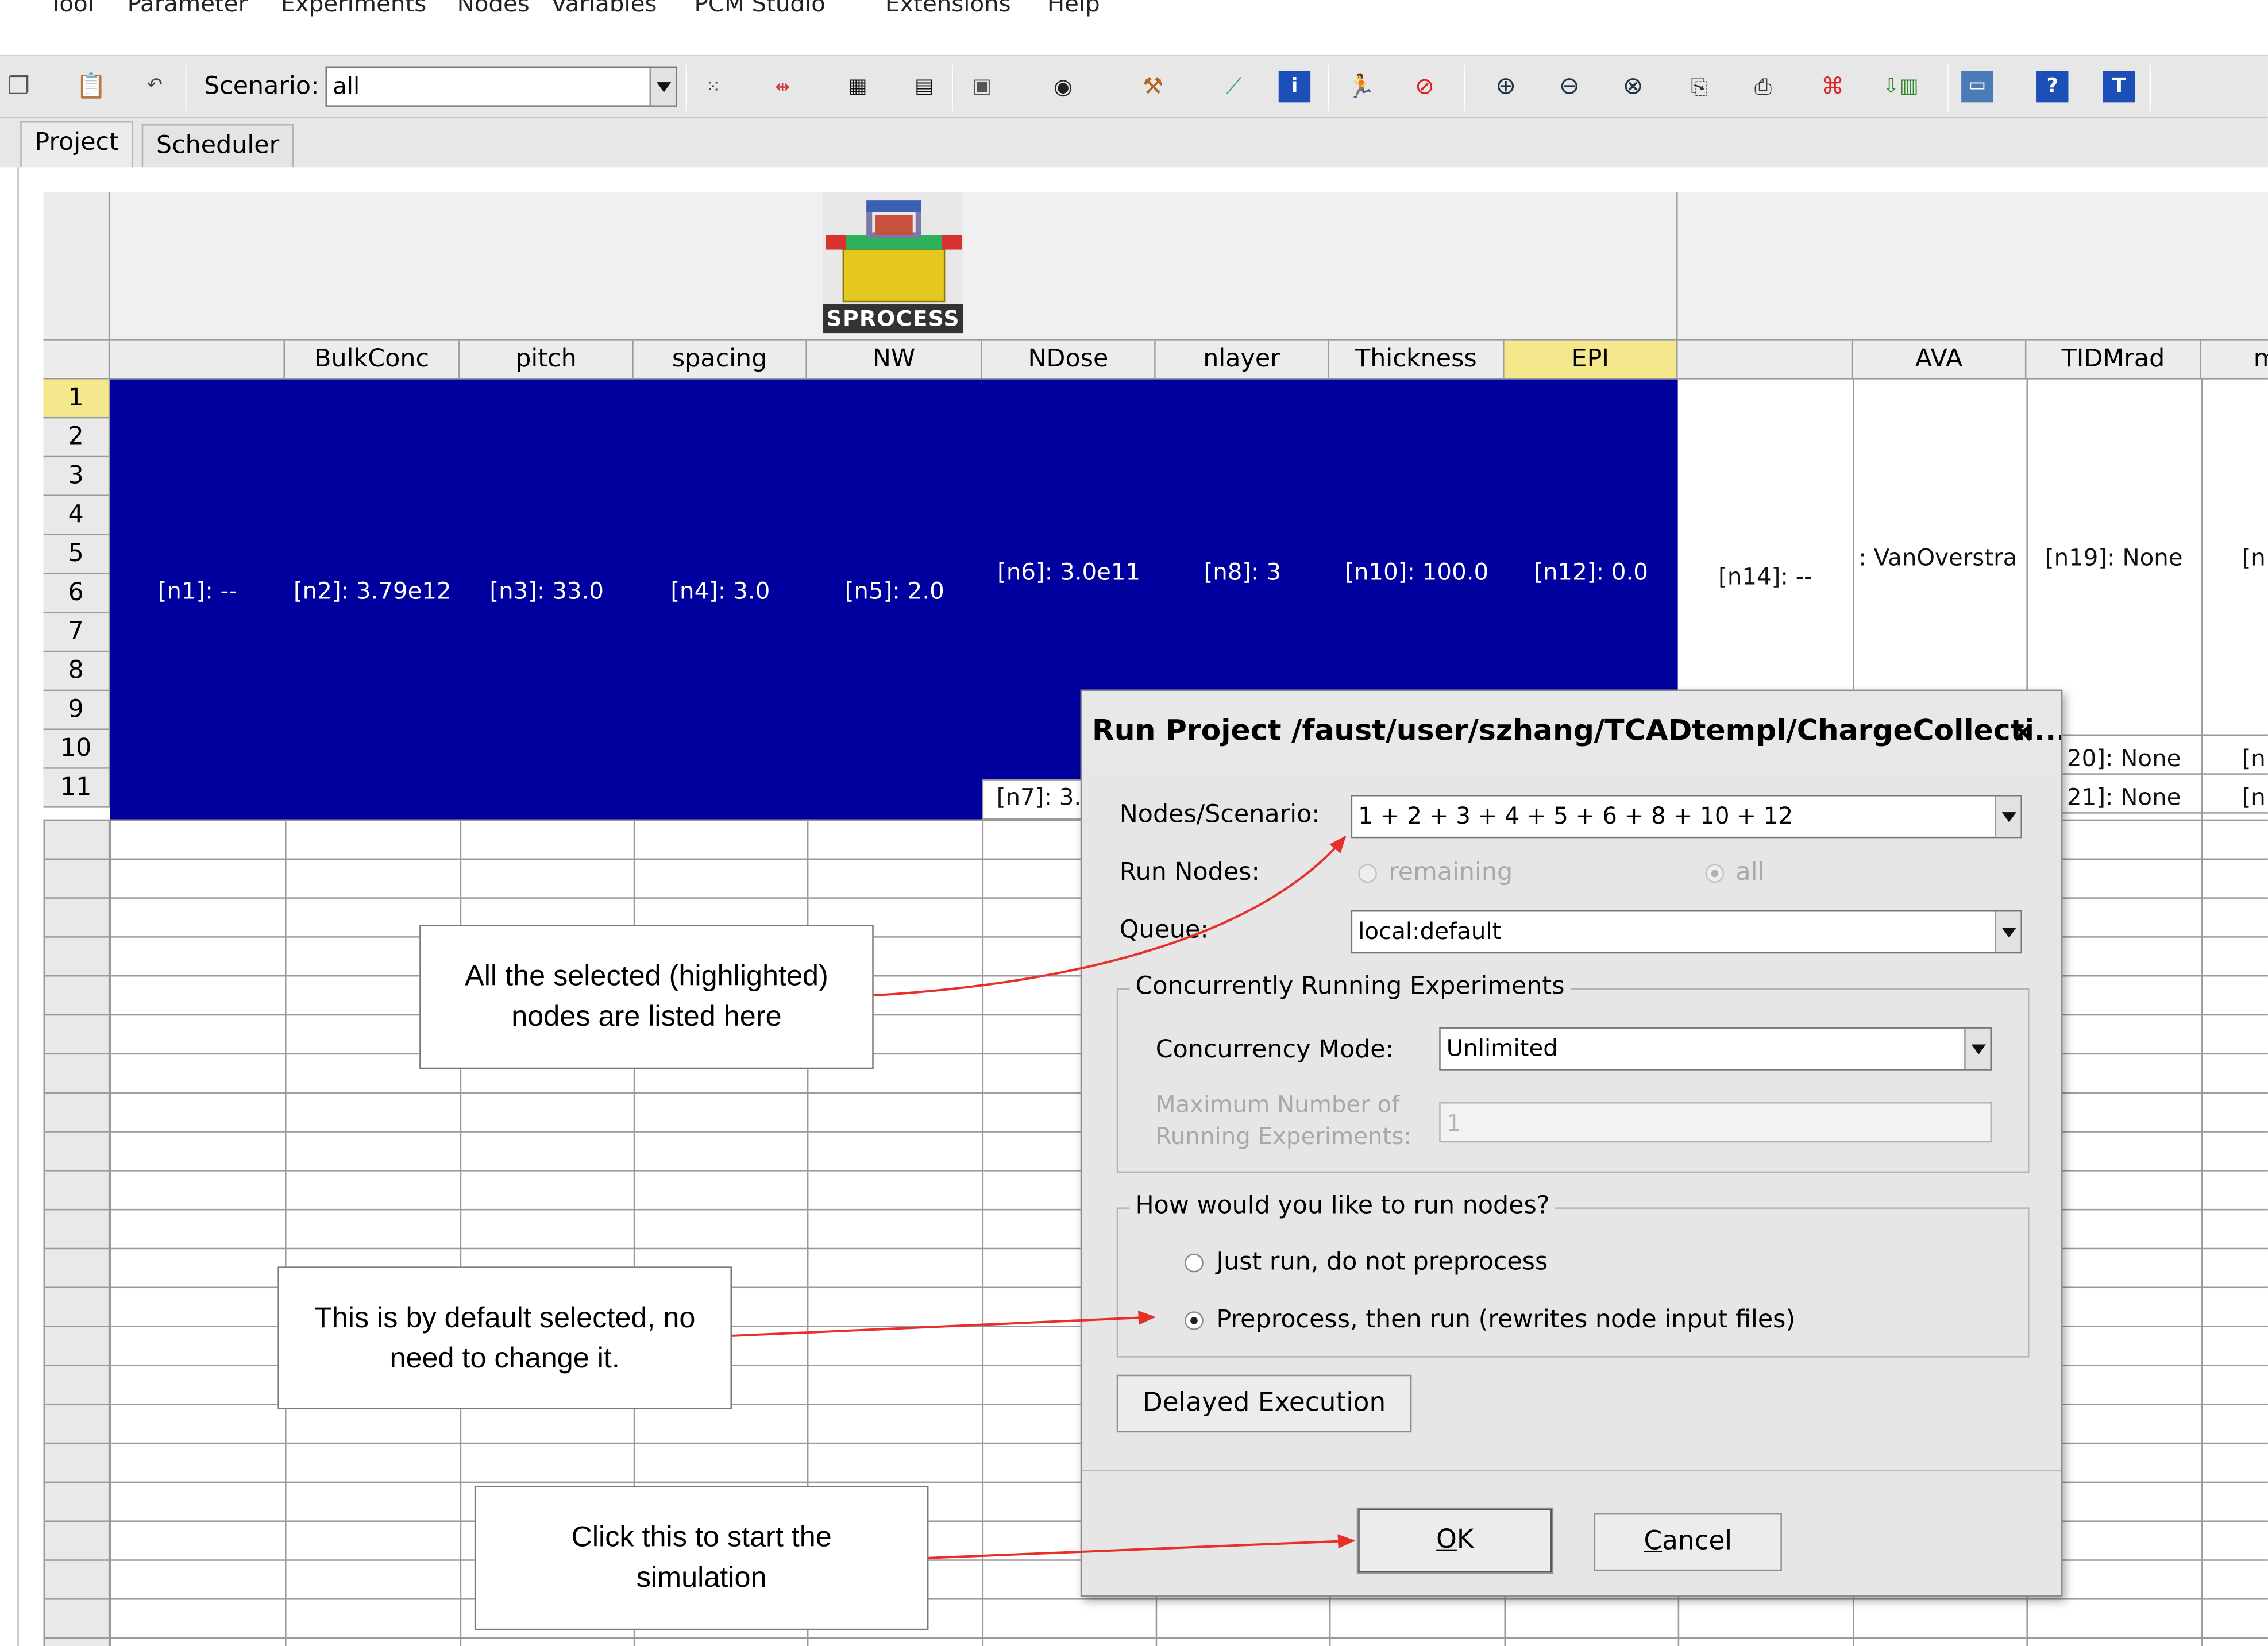 The height and width of the screenshot is (1646, 2268). What do you see at coordinates (2119, 87) in the screenshot?
I see `tutorial-icon: T` at bounding box center [2119, 87].